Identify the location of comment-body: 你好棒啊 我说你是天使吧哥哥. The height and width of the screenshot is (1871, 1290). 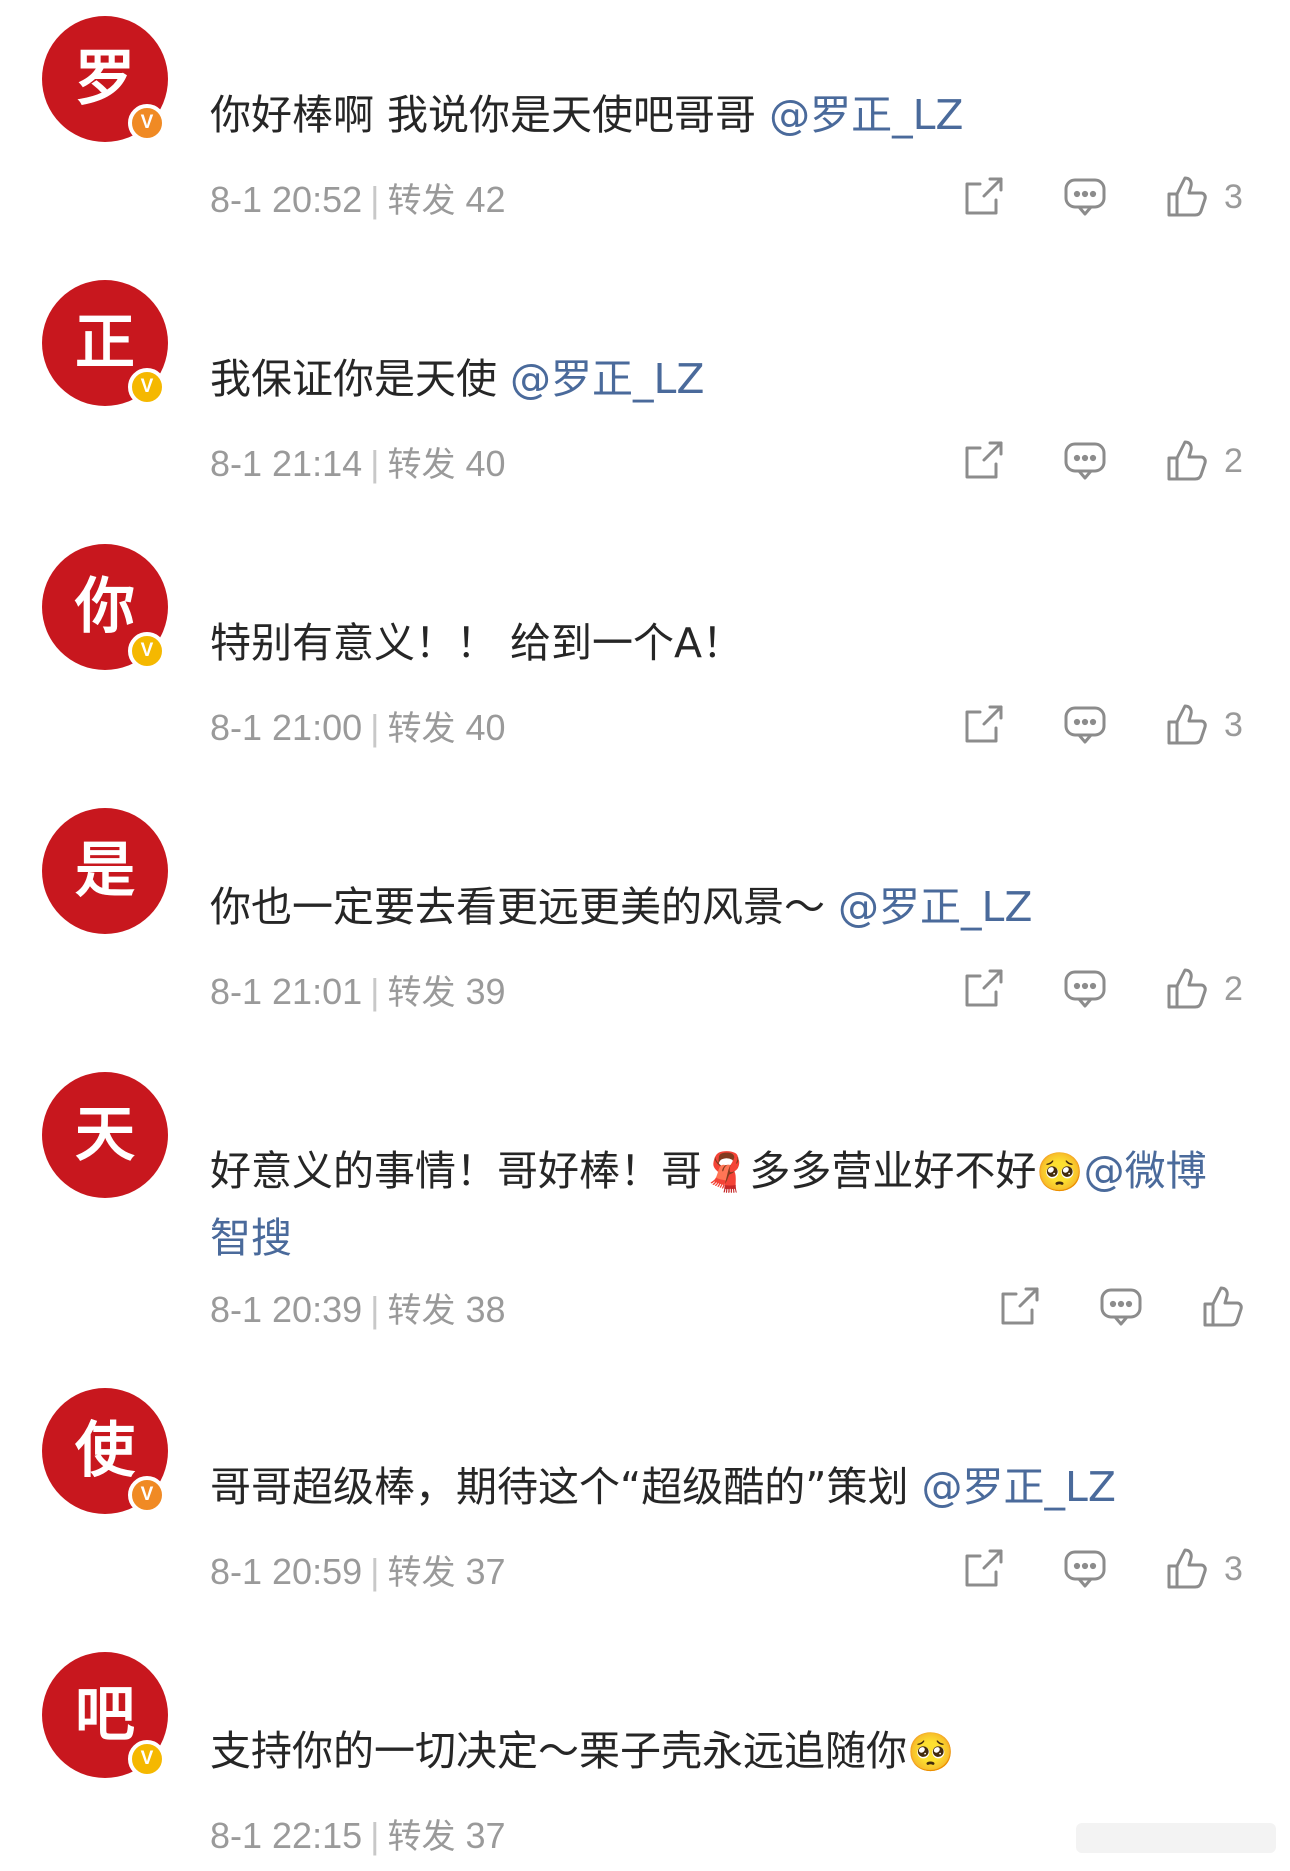
(483, 115).